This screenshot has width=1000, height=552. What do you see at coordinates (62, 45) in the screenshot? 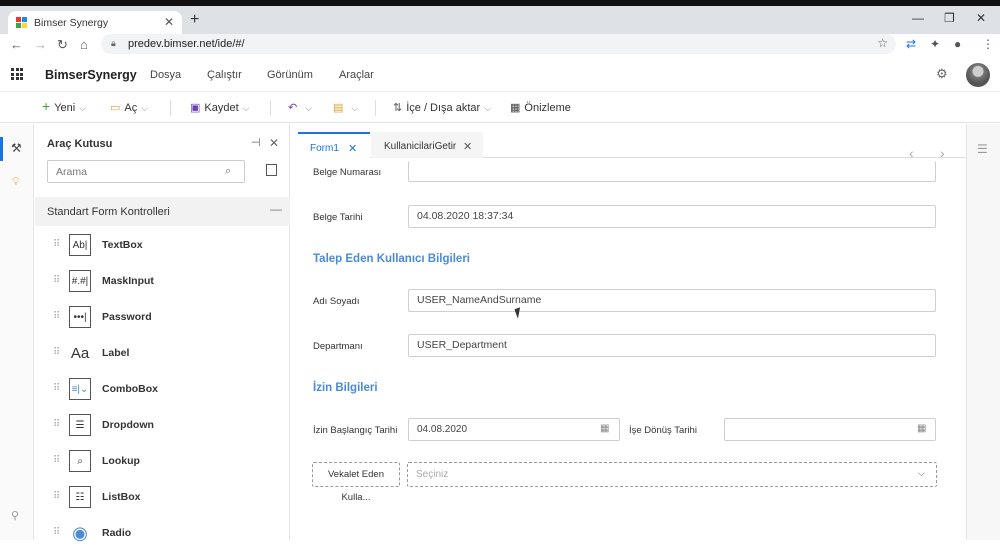
I see `reload-icon: ↻` at bounding box center [62, 45].